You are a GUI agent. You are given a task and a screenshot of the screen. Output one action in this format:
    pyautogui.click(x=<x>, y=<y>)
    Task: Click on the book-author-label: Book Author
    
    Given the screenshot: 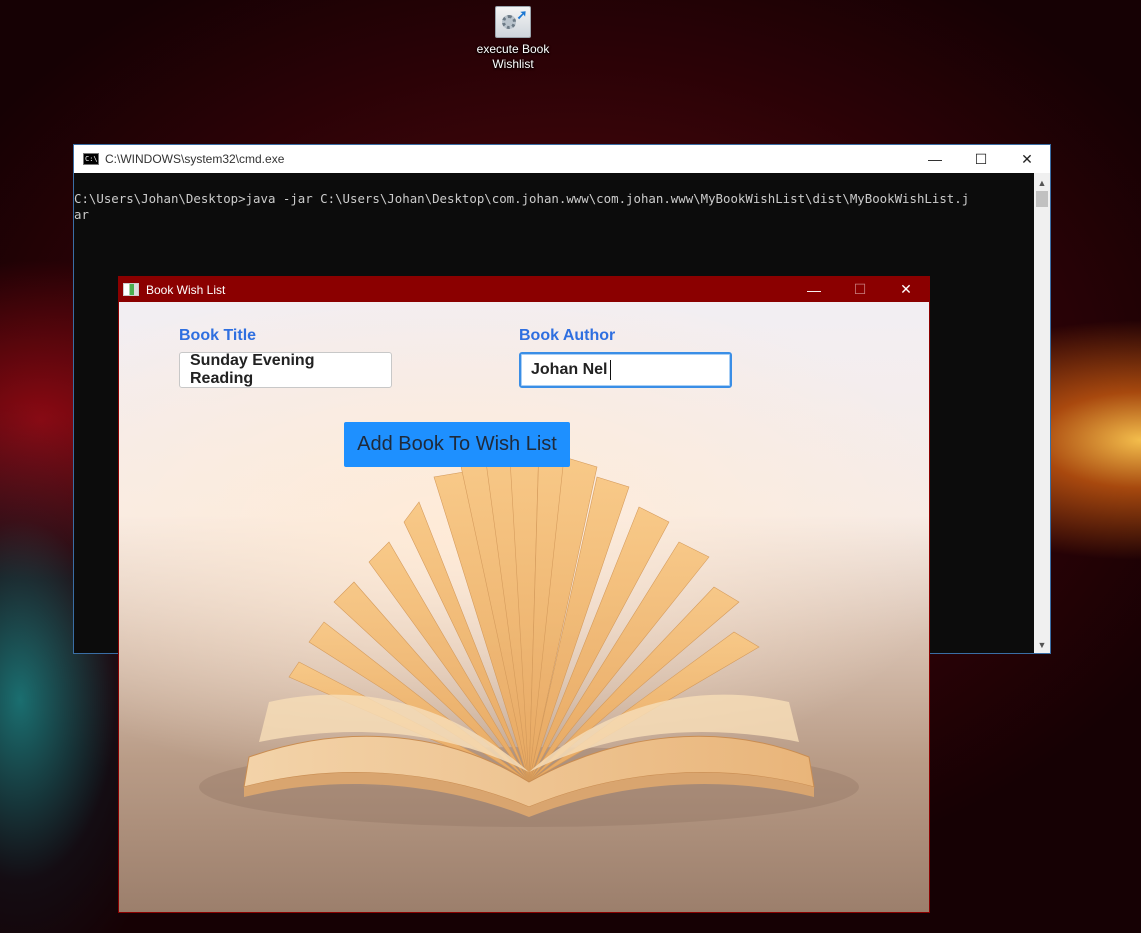 What is the action you would take?
    pyautogui.click(x=567, y=335)
    